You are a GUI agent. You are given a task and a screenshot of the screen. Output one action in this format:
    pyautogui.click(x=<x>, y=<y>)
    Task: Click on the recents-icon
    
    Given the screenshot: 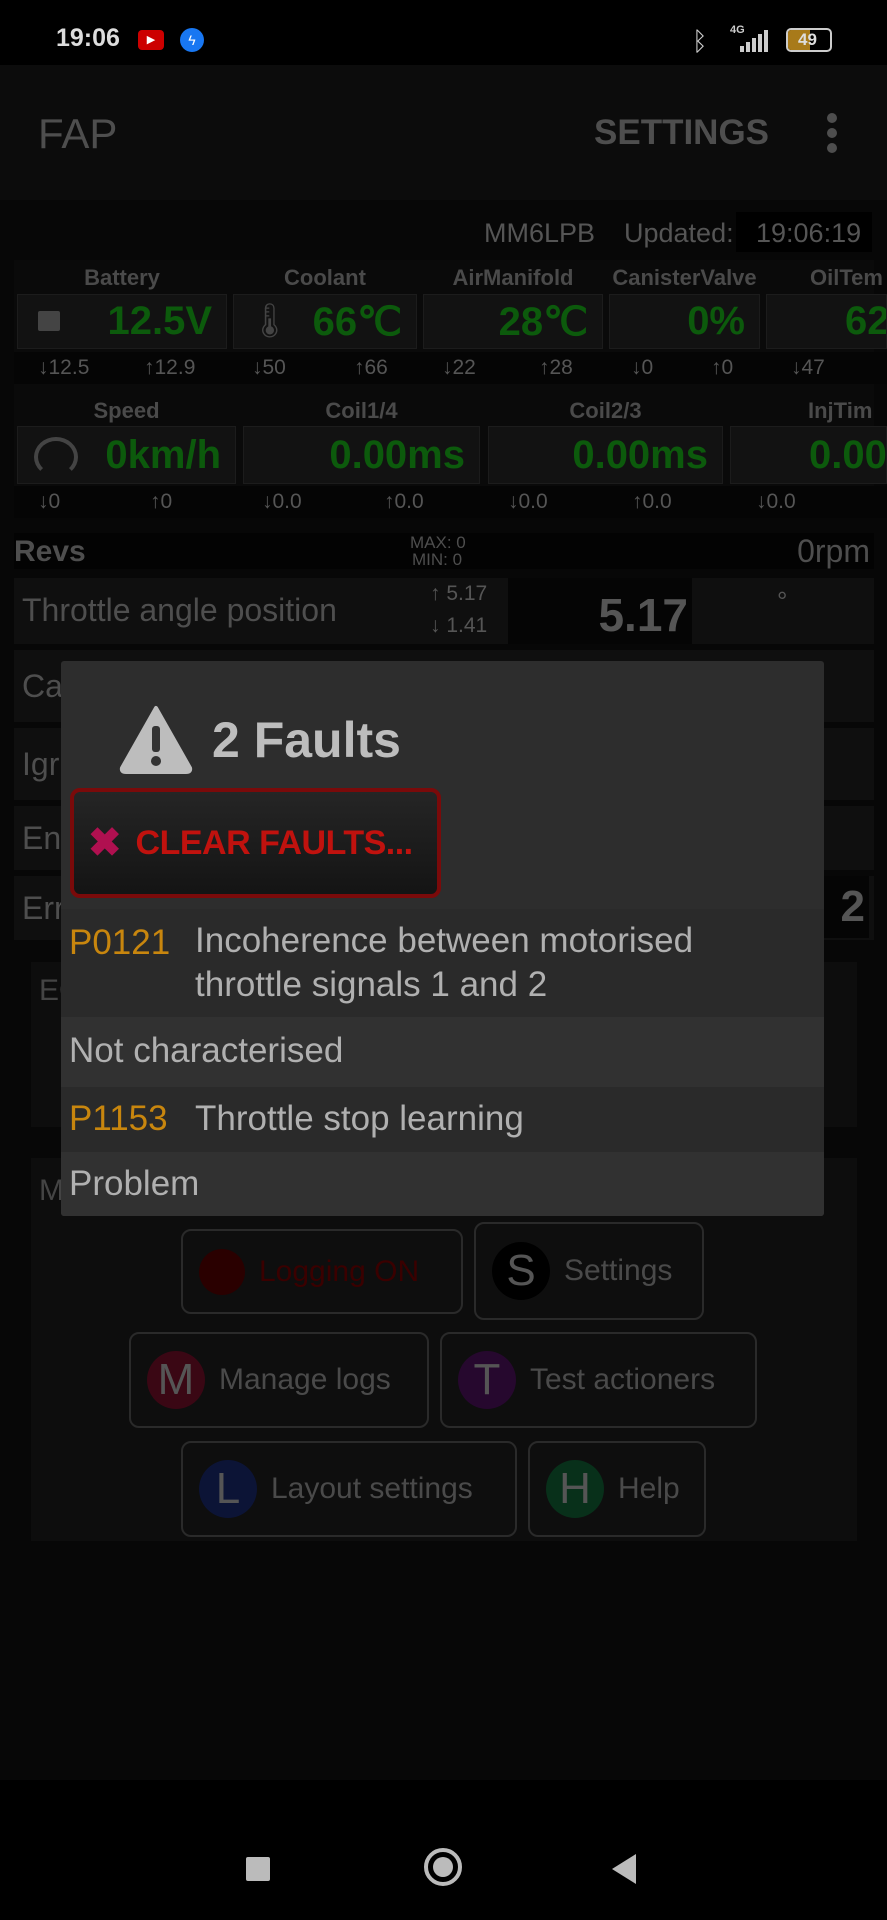 What is the action you would take?
    pyautogui.click(x=258, y=1869)
    